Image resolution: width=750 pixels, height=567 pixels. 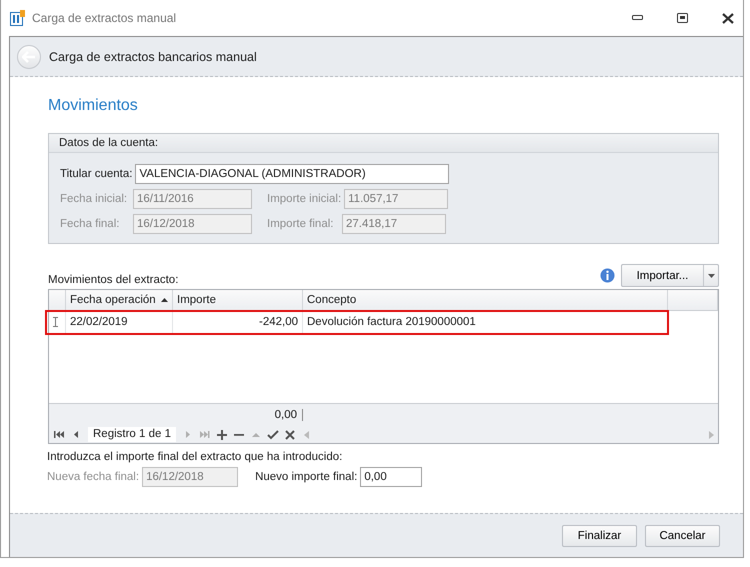 What do you see at coordinates (637, 18) in the screenshot?
I see `minimize-icon` at bounding box center [637, 18].